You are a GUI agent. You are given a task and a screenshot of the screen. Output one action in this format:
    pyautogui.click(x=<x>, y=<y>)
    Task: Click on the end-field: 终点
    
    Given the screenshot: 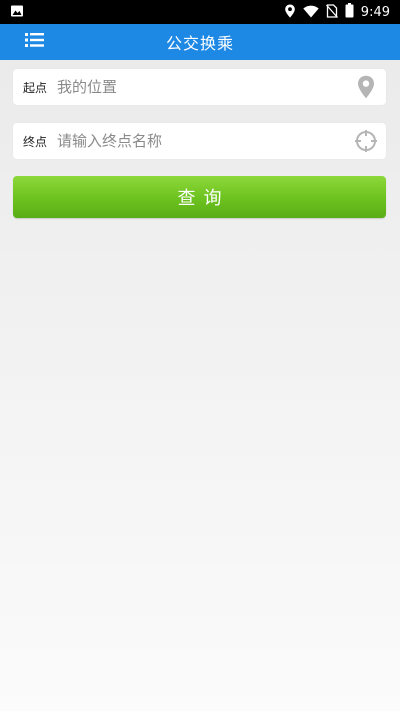 What is the action you would take?
    pyautogui.click(x=199, y=141)
    